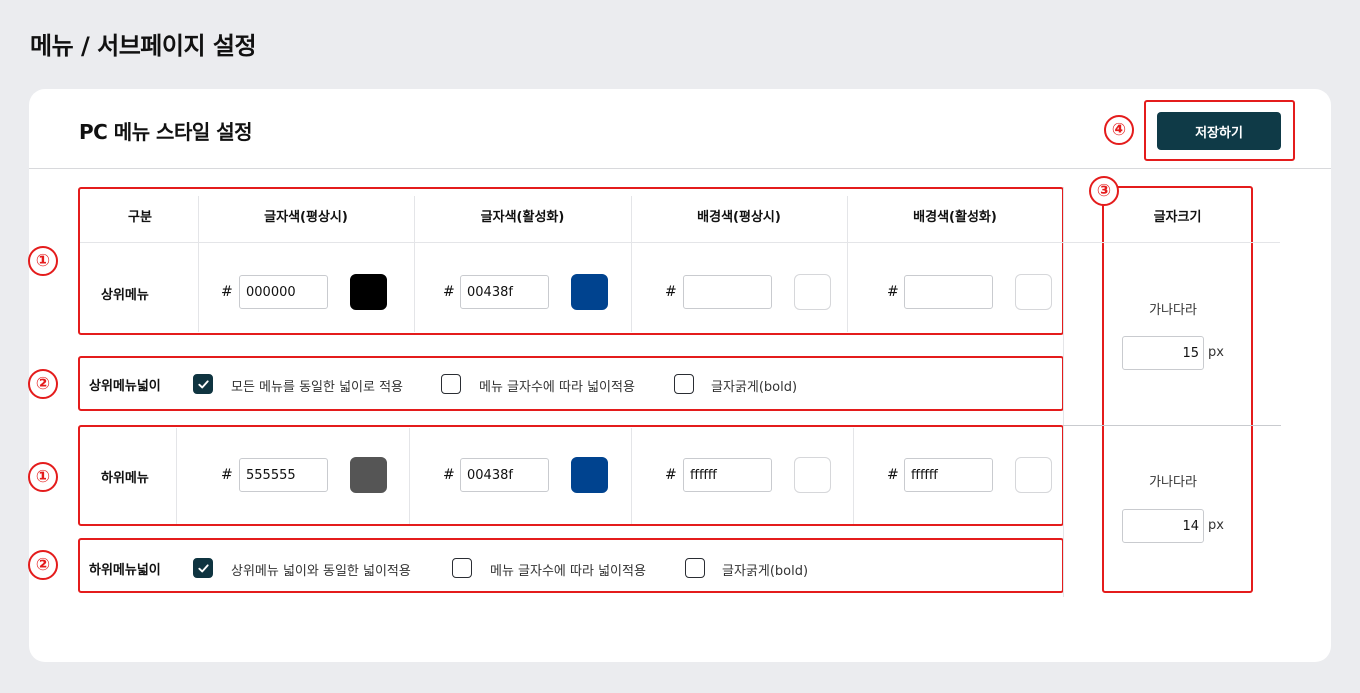 This screenshot has width=1360, height=693. What do you see at coordinates (43, 261) in the screenshot?
I see `badge-1-top: ①` at bounding box center [43, 261].